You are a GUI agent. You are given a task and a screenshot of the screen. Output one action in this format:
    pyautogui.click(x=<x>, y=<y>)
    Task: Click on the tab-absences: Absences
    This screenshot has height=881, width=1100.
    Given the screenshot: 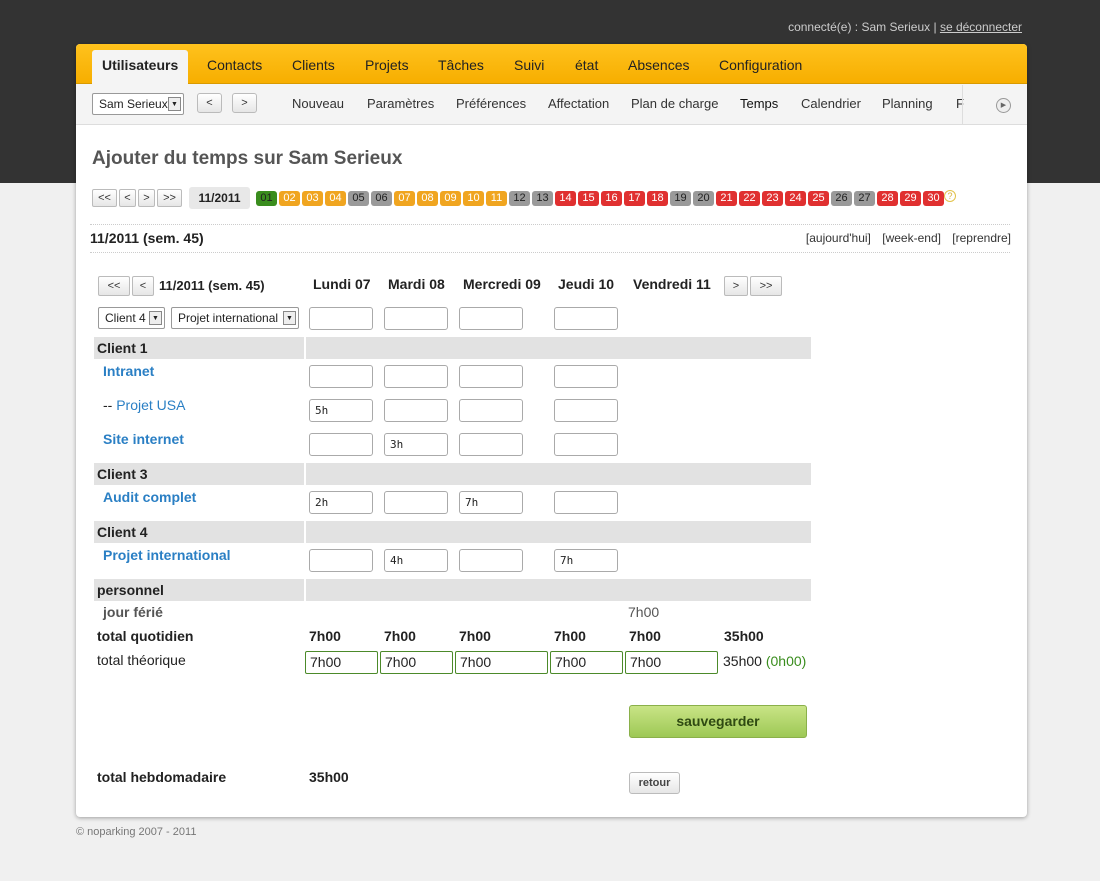 What is the action you would take?
    pyautogui.click(x=658, y=64)
    